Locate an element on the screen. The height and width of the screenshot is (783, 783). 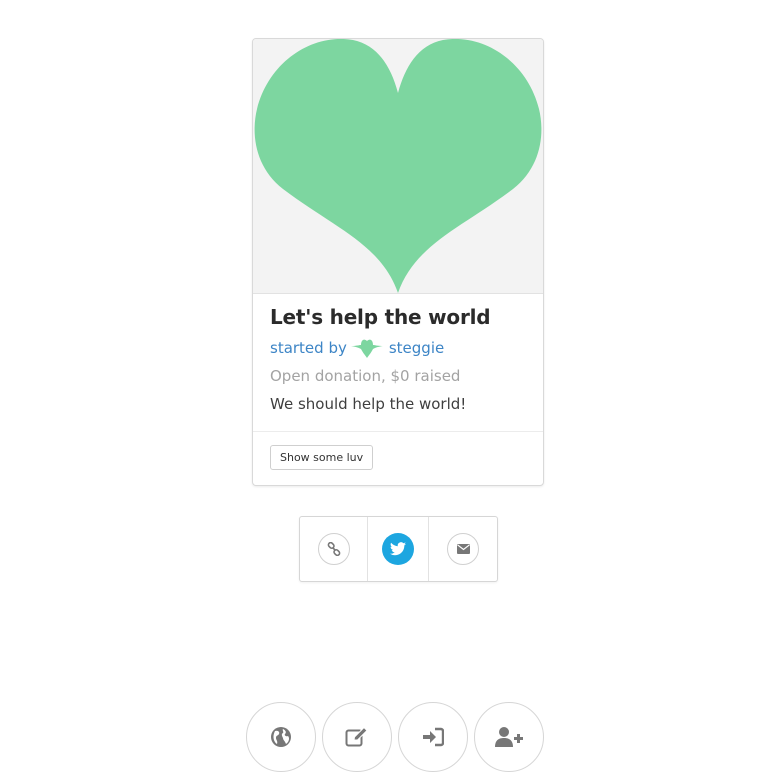
campaign-description: We should help the world! is located at coordinates (368, 404).